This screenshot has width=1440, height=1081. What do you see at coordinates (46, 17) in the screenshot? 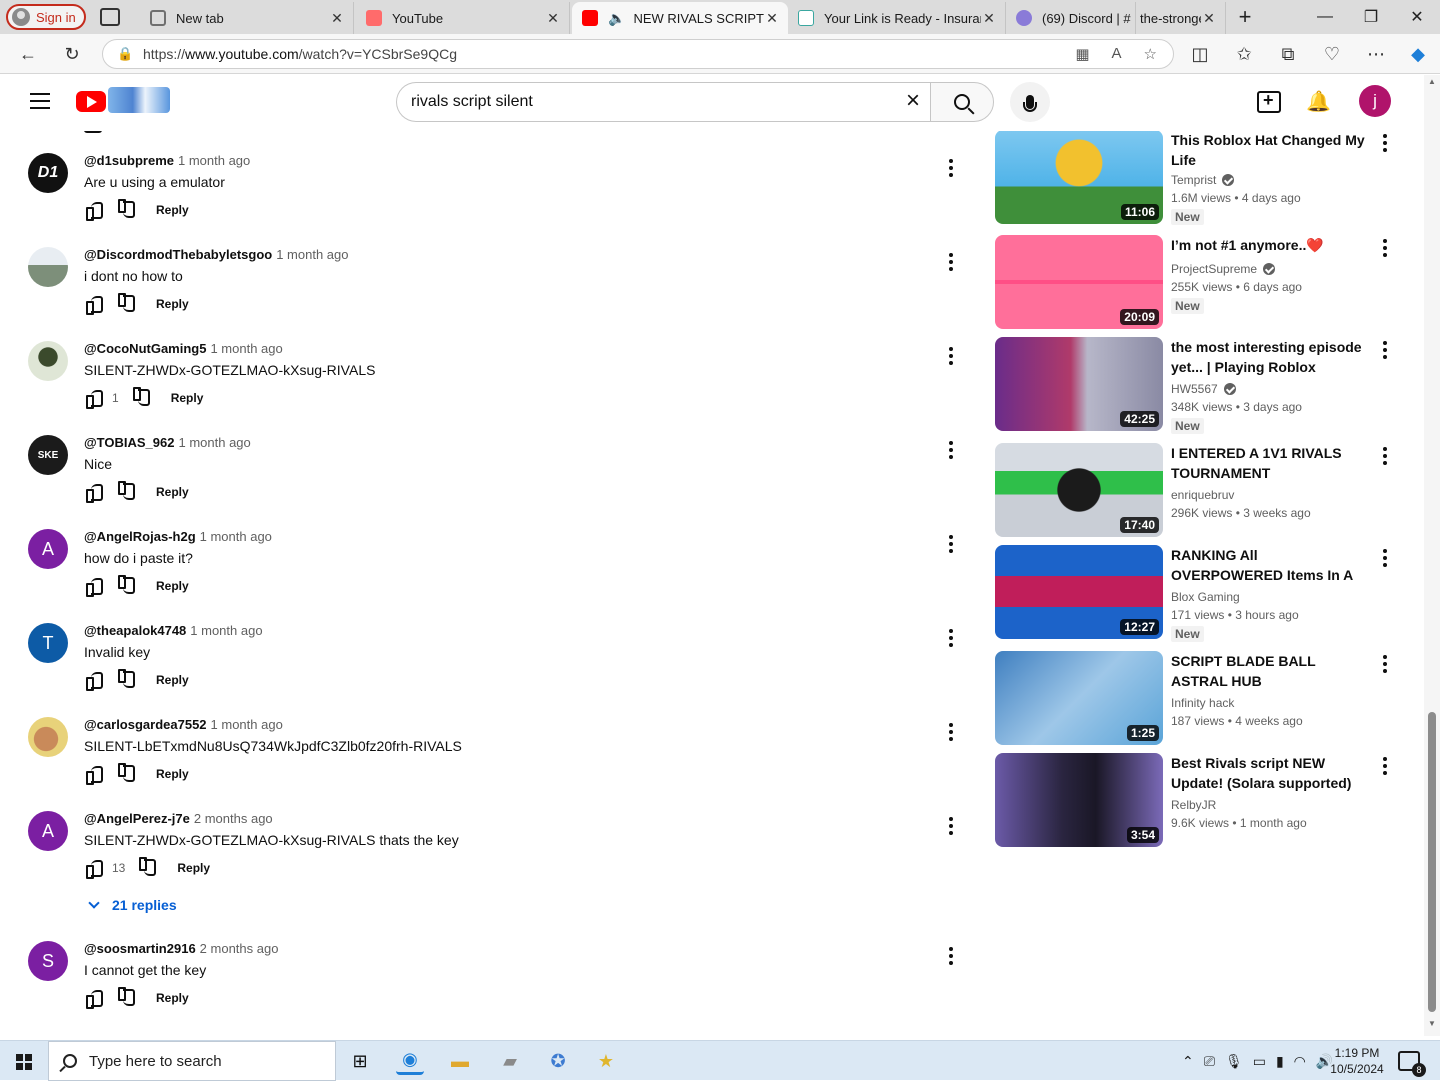
I see `sign-in-button: Sign in` at bounding box center [46, 17].